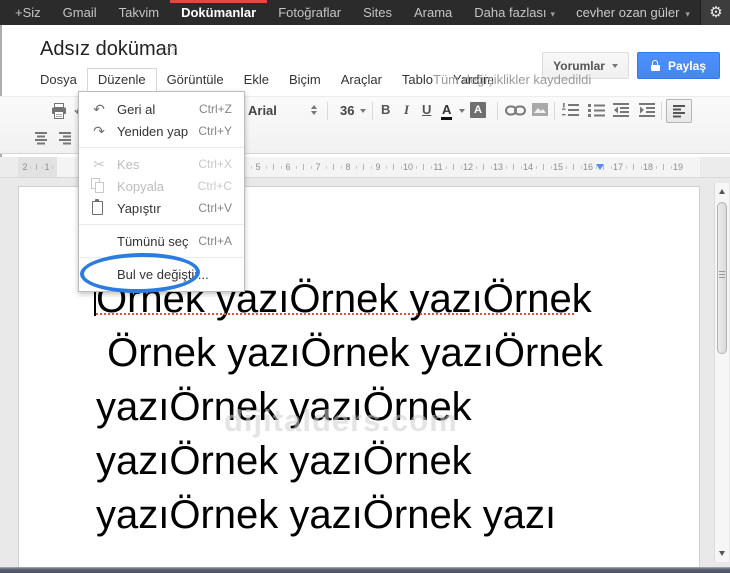 The image size is (730, 573). I want to click on topbar-item-arama: Arama, so click(433, 12).